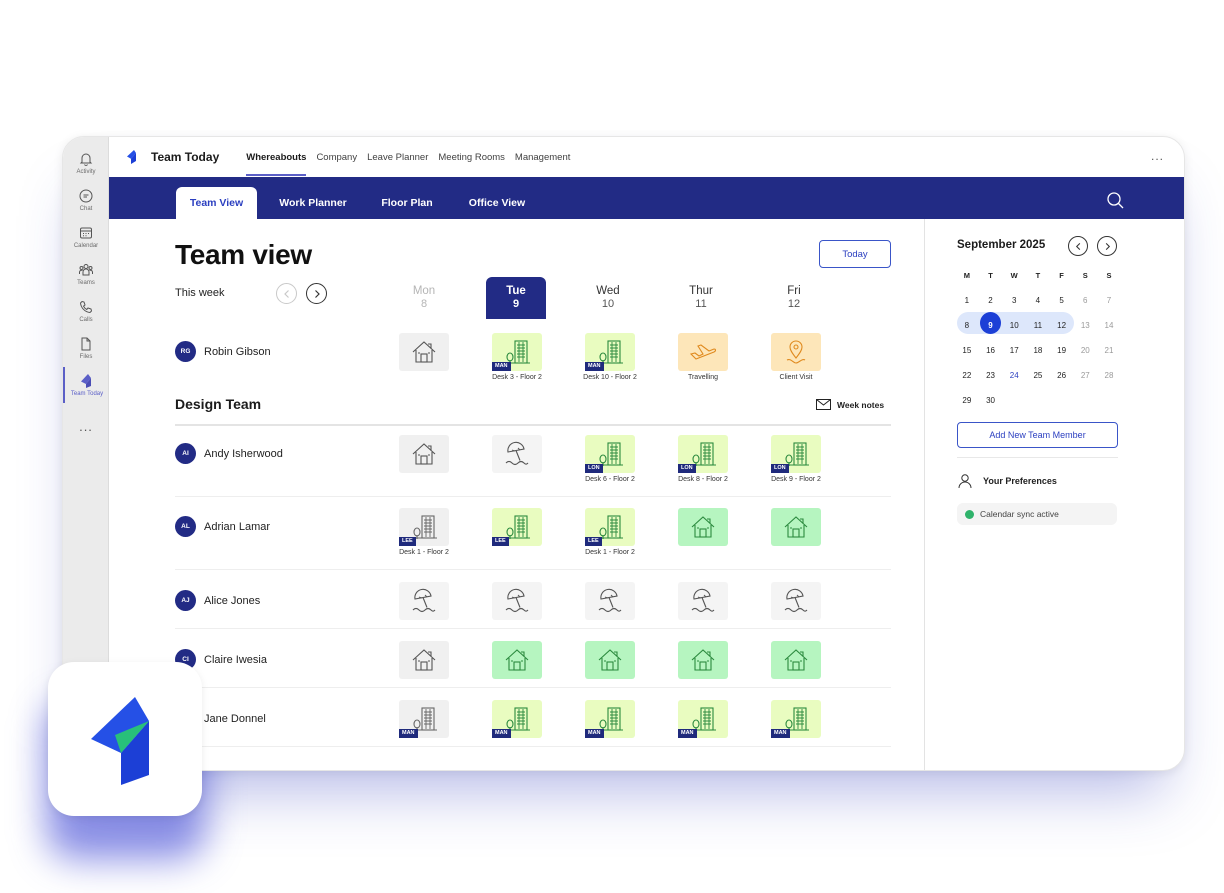 The height and width of the screenshot is (893, 1224). What do you see at coordinates (1037, 514) in the screenshot?
I see `calendar-sync-status: Calendar sync active` at bounding box center [1037, 514].